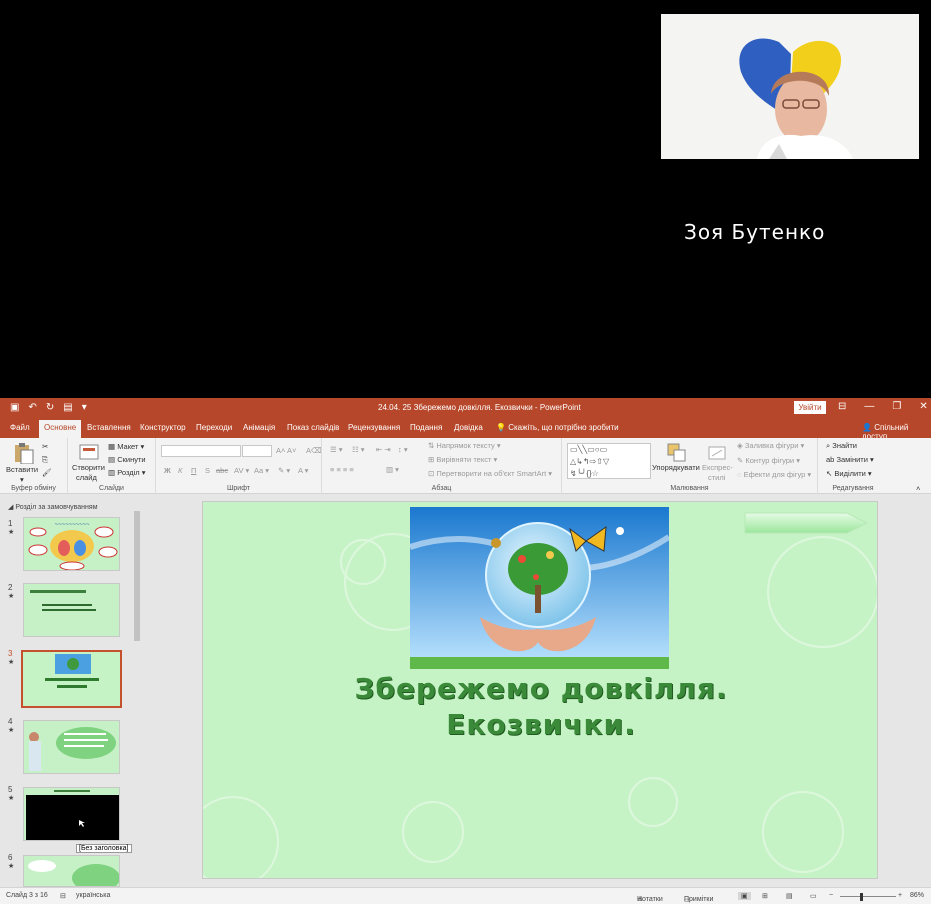 This screenshot has width=931, height=904. Describe the element at coordinates (32, 407) in the screenshot. I see `undo-icon: ↶` at that location.